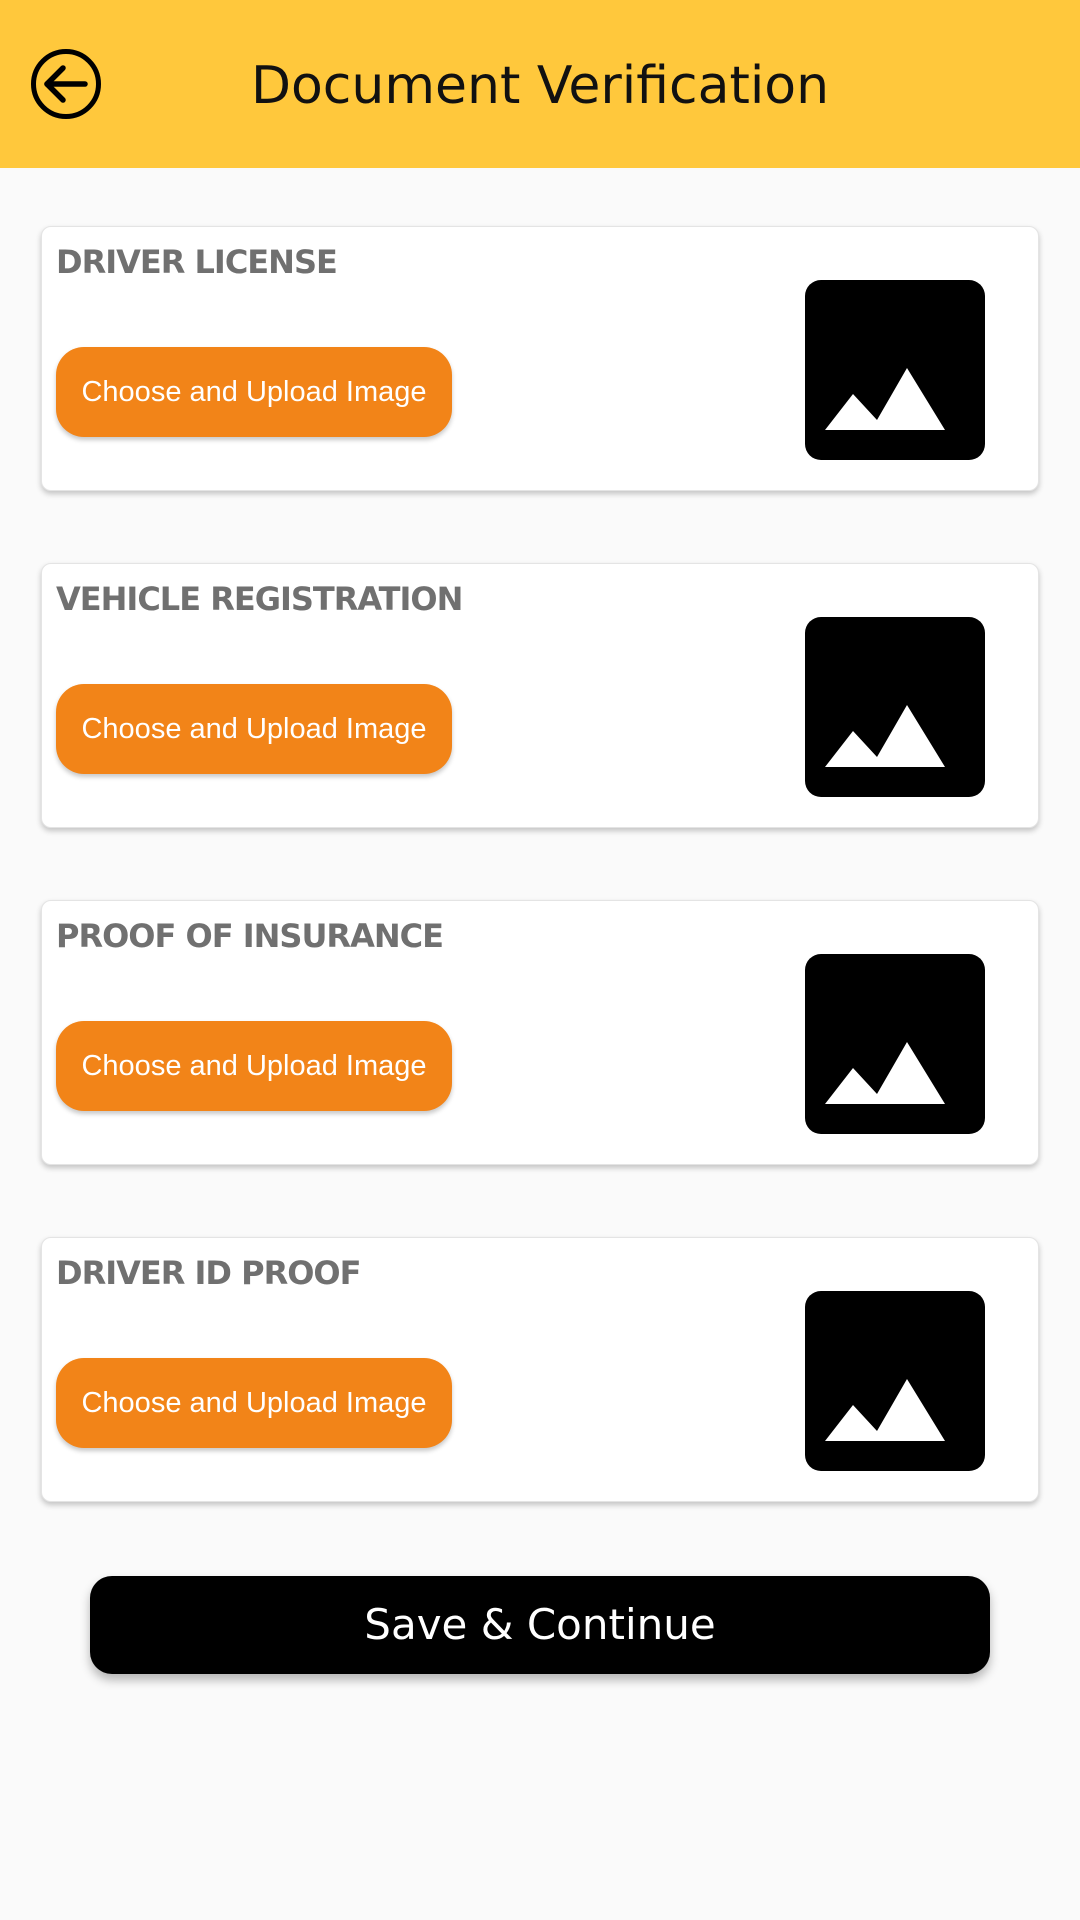 This screenshot has width=1080, height=1920. I want to click on app-bar: Document Verification, so click(540, 84).